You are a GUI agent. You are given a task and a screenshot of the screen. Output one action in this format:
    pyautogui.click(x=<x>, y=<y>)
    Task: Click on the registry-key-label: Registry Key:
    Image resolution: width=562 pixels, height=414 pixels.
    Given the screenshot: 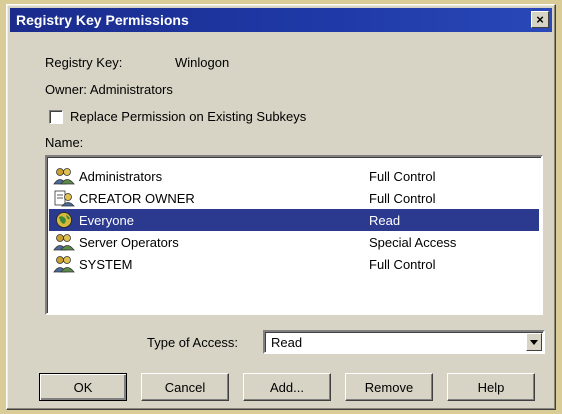 What is the action you would take?
    pyautogui.click(x=84, y=62)
    